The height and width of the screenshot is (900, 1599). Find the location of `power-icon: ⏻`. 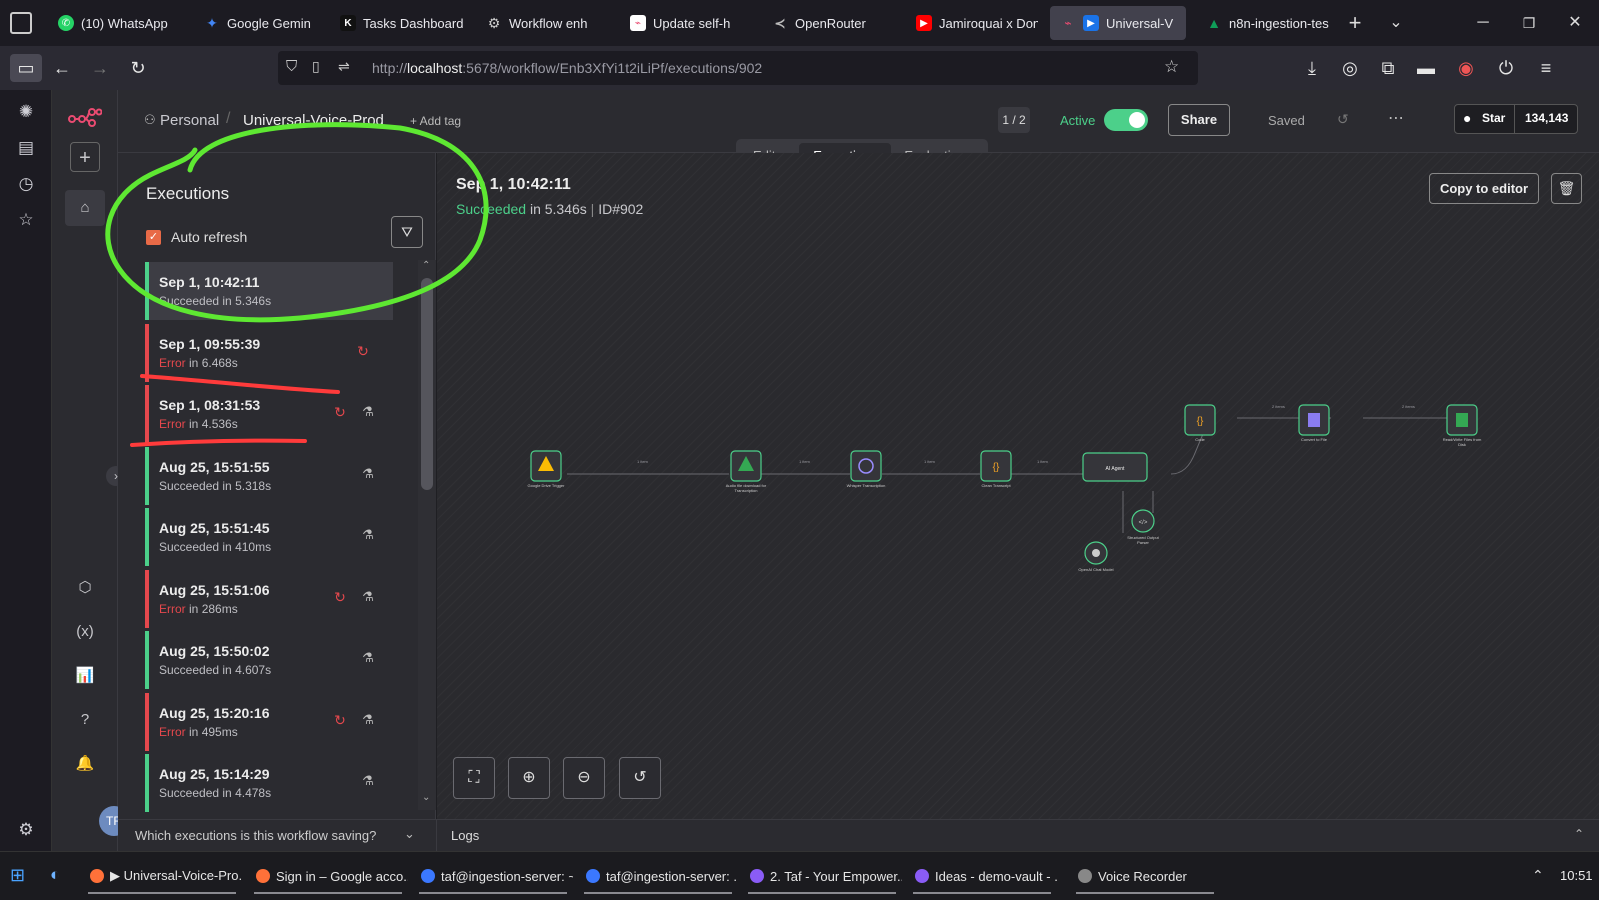

power-icon: ⏻ is located at coordinates (1506, 68).